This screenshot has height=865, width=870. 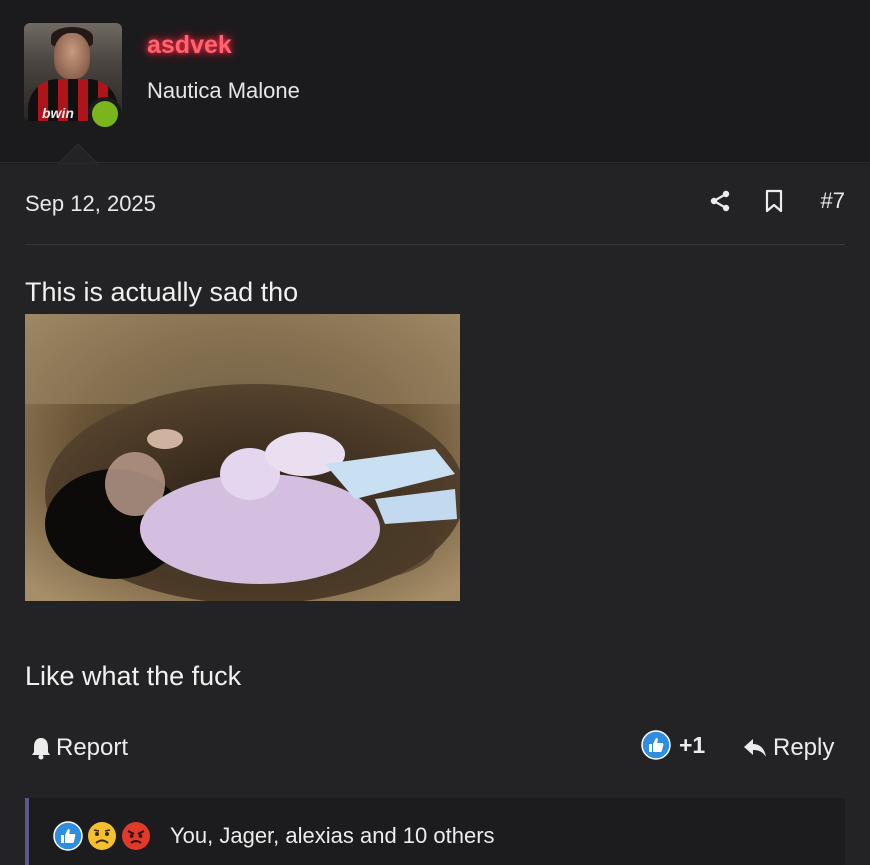 What do you see at coordinates (332, 836) in the screenshot?
I see `reactions-summary-text: You, Jager, alexias and 10 others` at bounding box center [332, 836].